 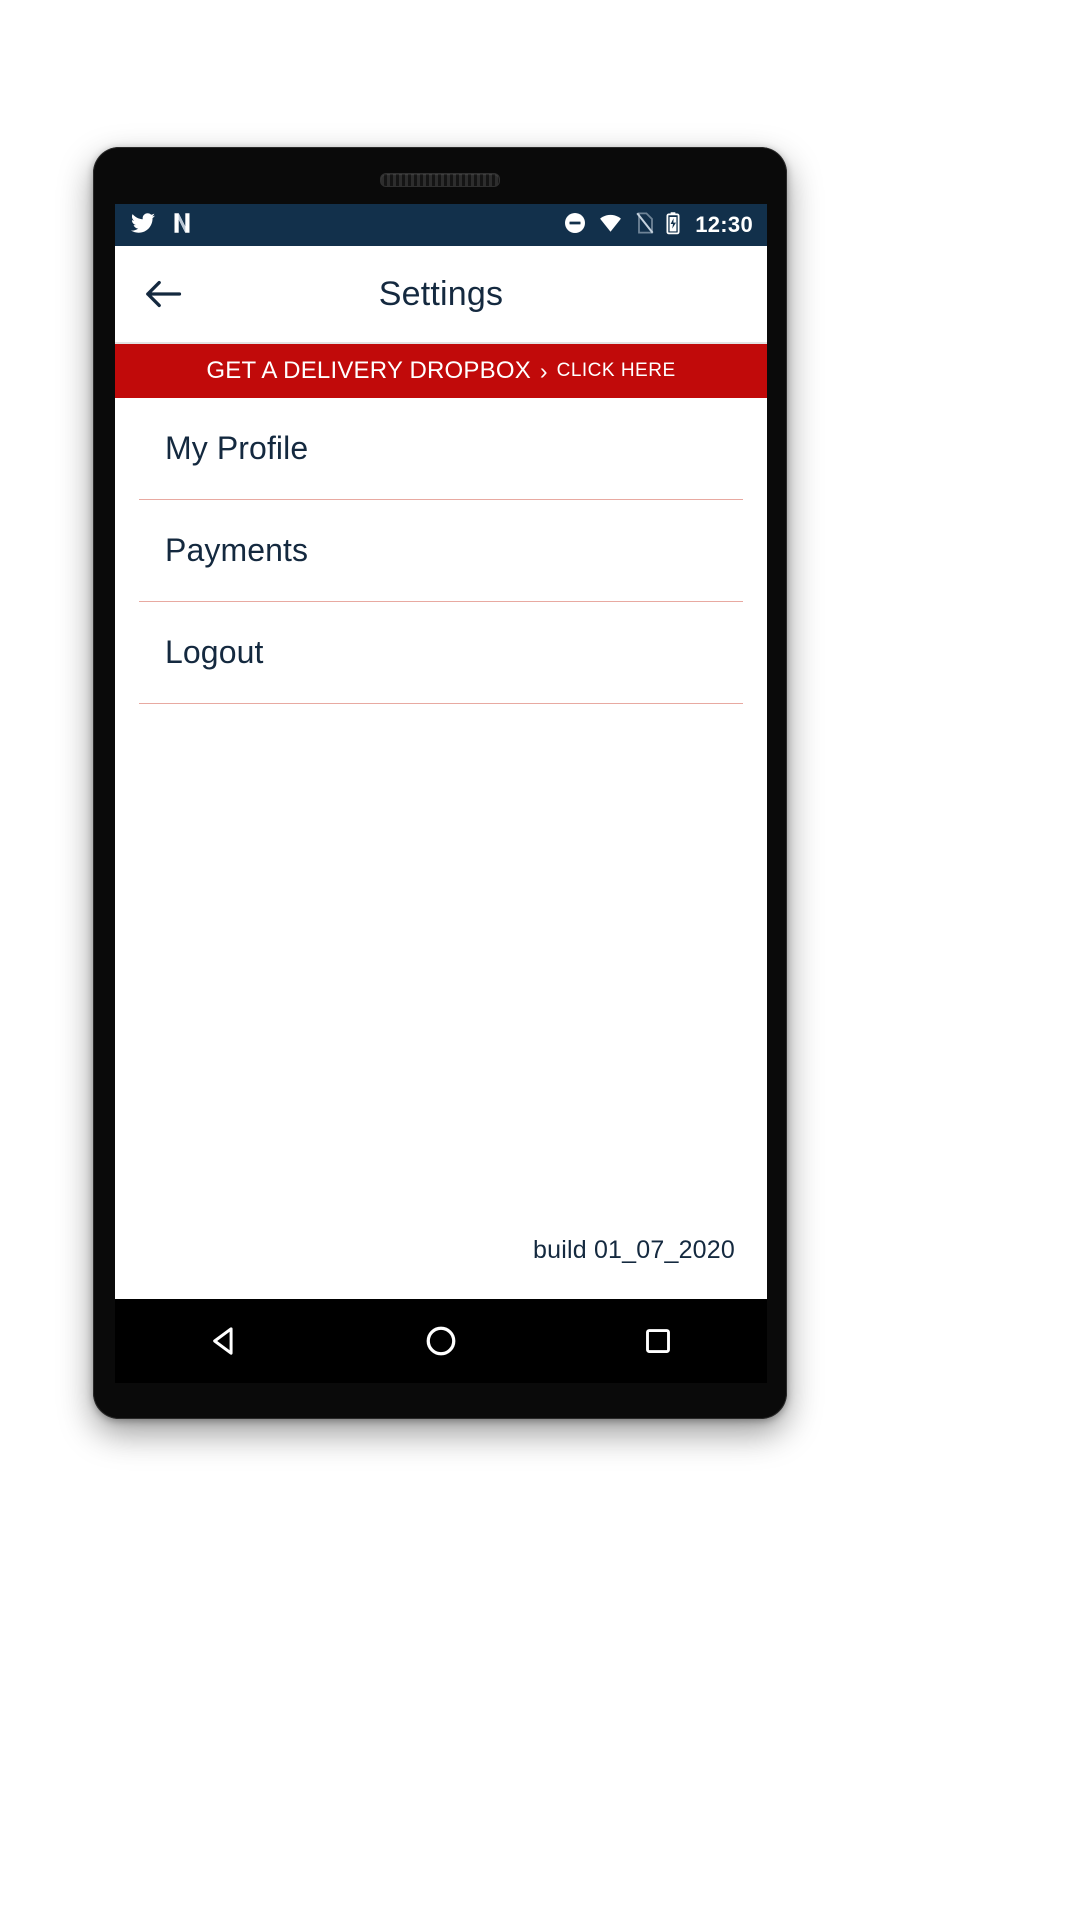 I want to click on app-bar: Settings, so click(x=441, y=295).